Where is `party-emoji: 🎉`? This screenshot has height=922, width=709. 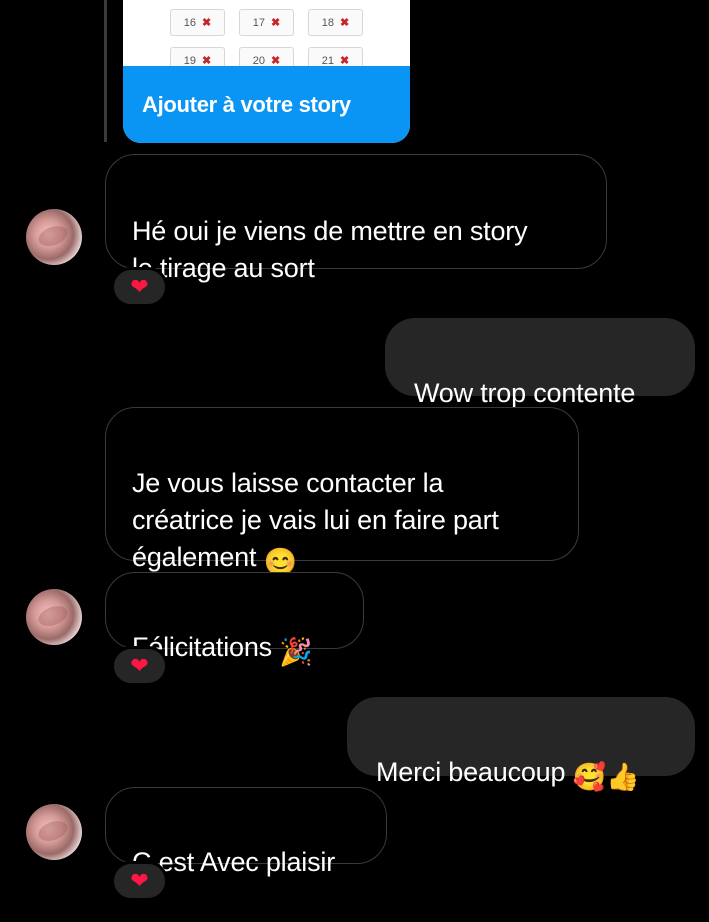
party-emoji: 🎉 is located at coordinates (296, 652).